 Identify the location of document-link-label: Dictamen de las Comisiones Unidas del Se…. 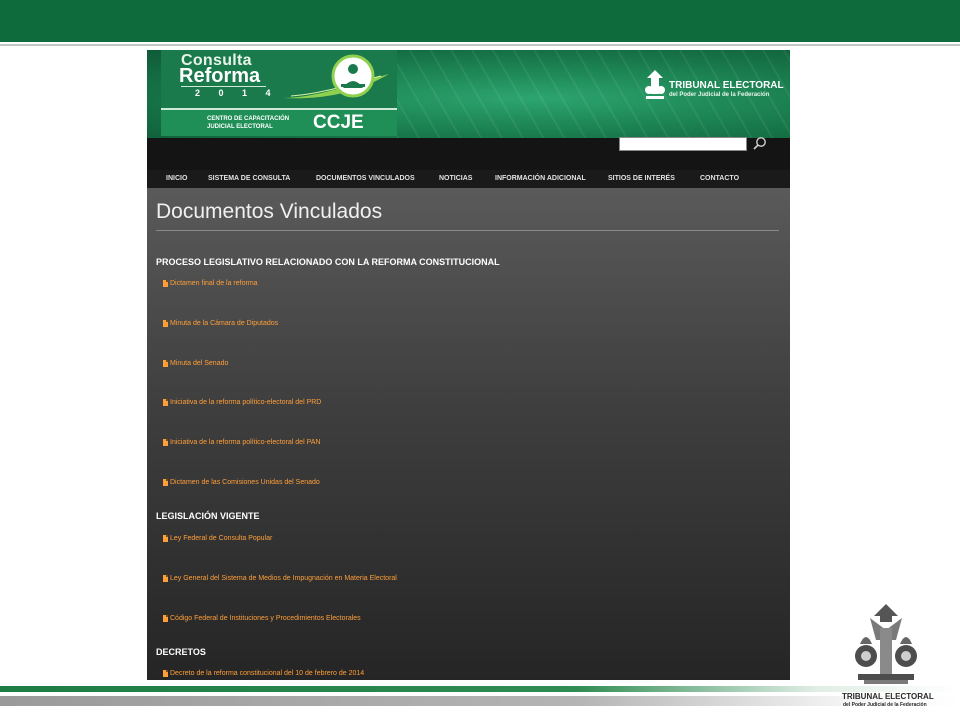
(245, 482).